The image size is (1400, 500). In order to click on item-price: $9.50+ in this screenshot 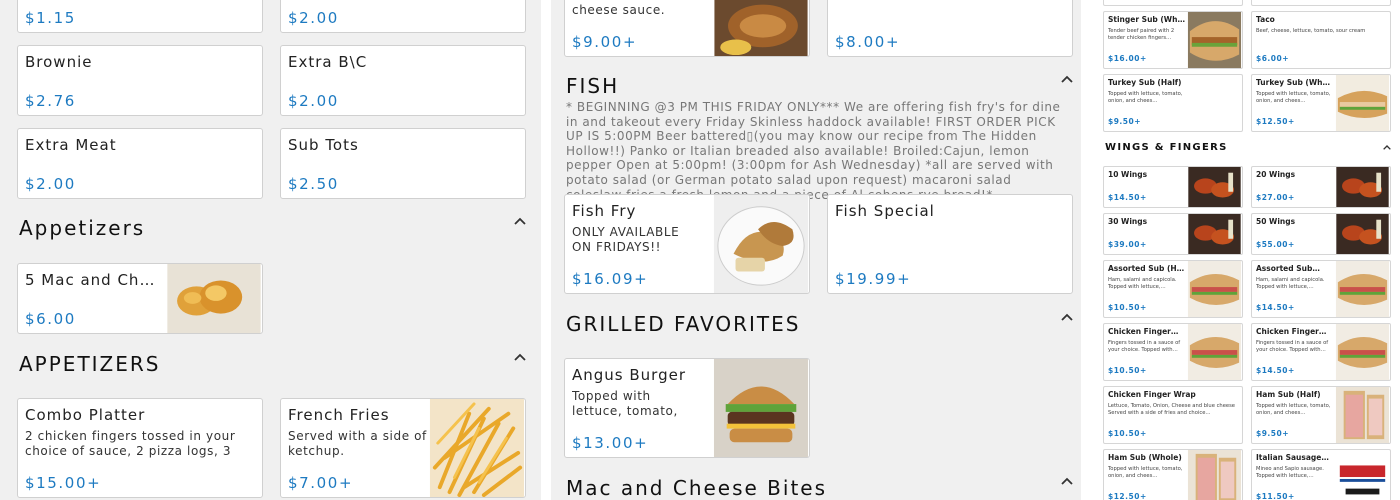, I will do `click(1273, 433)`.